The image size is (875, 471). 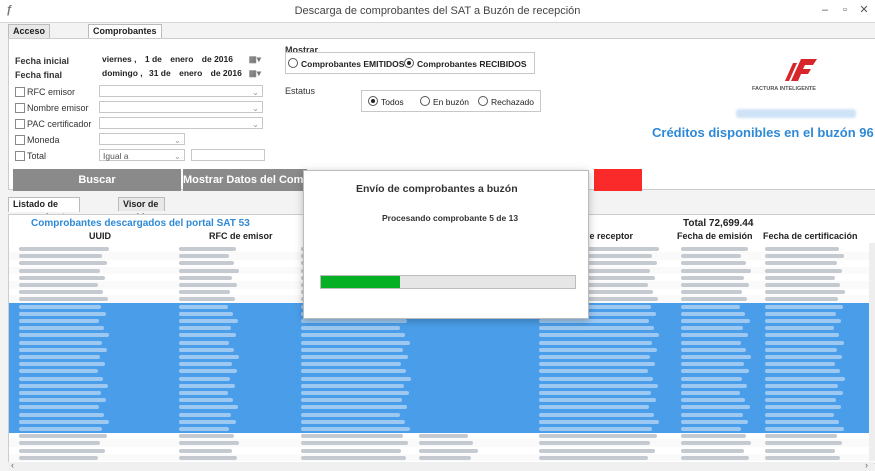 What do you see at coordinates (142, 216) in the screenshot?
I see `tab-visor-xml: Visor de archivos XML` at bounding box center [142, 216].